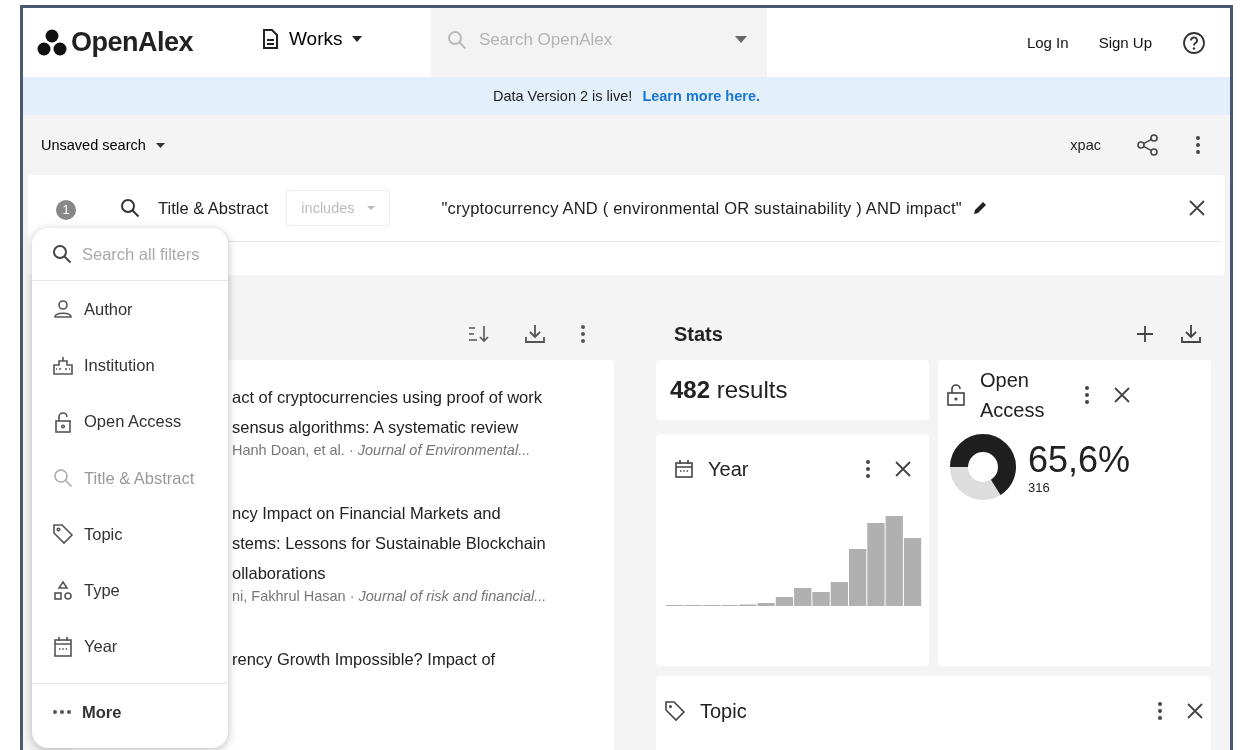  Describe the element at coordinates (418, 543) in the screenshot. I see `result-title: ncy Impact on Financial Markets and stems: Lessons for Sustainable Blockchain ollaborations` at that location.